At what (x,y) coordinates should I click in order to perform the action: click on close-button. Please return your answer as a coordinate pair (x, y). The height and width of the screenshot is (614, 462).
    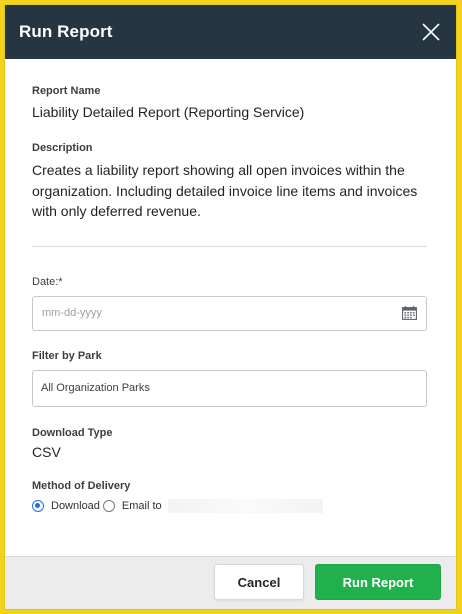
    Looking at the image, I should click on (431, 32).